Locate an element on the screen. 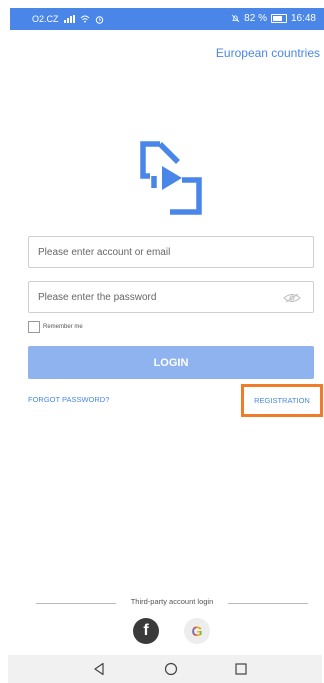  signal-icon is located at coordinates (69, 19).